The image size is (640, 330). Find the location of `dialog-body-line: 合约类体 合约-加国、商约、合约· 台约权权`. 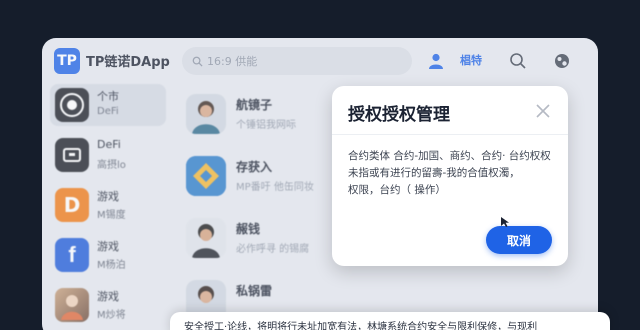

dialog-body-line: 合约类体 合约-加国、商约、合约· 台约权权 is located at coordinates (449, 156).